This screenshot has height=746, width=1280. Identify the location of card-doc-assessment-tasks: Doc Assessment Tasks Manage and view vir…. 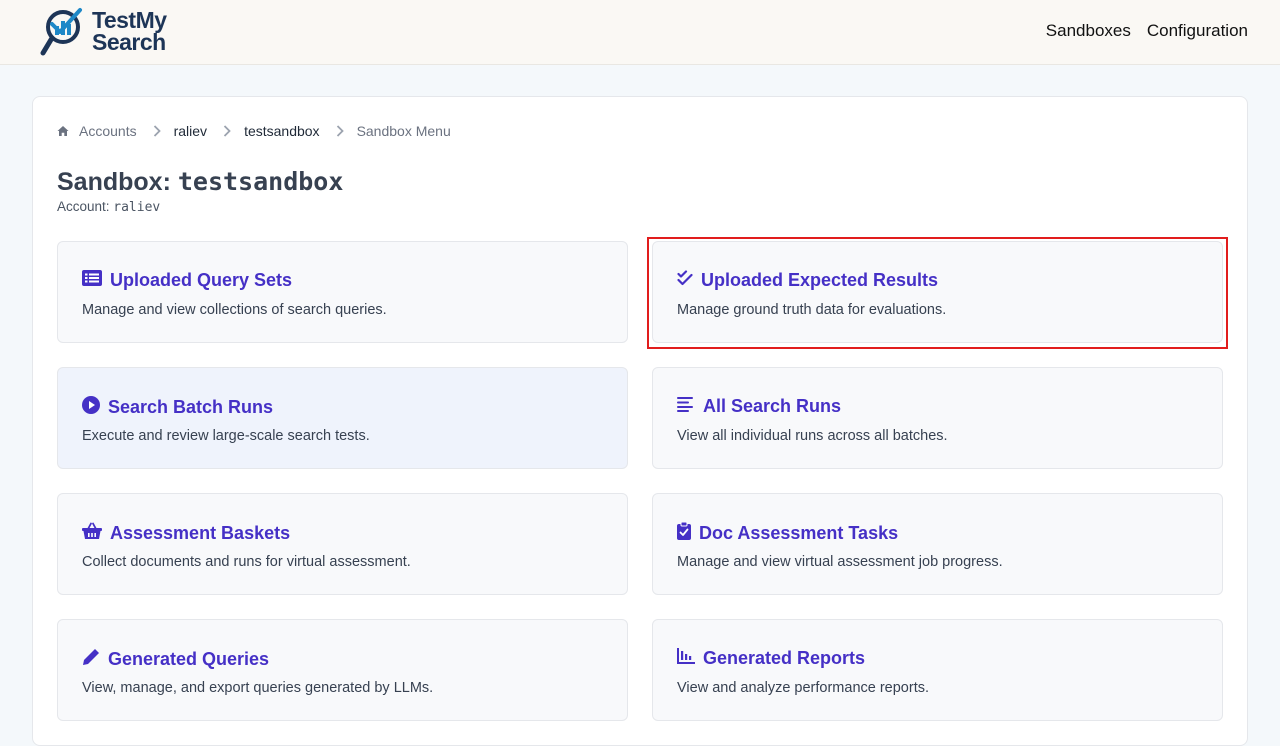
(937, 544).